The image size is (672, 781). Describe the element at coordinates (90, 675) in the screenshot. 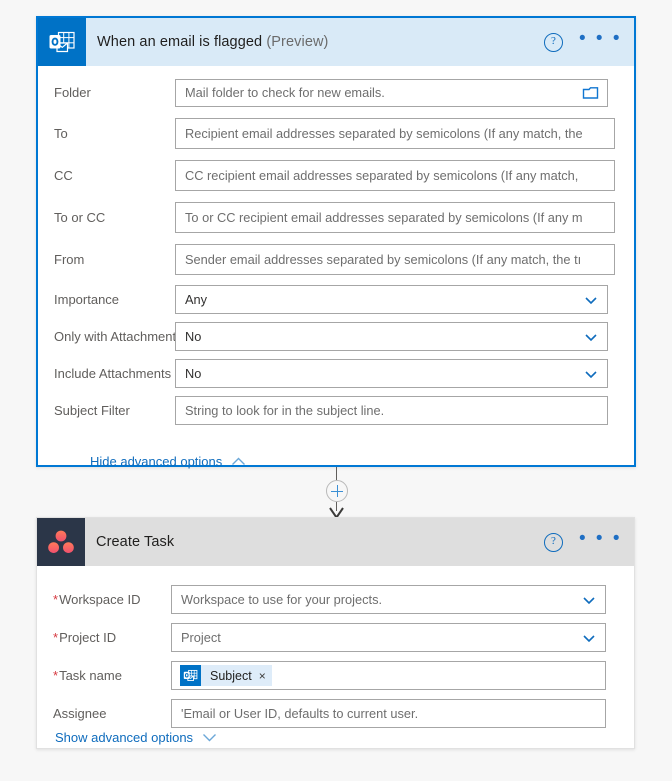

I see `field-label-text: Task name` at that location.